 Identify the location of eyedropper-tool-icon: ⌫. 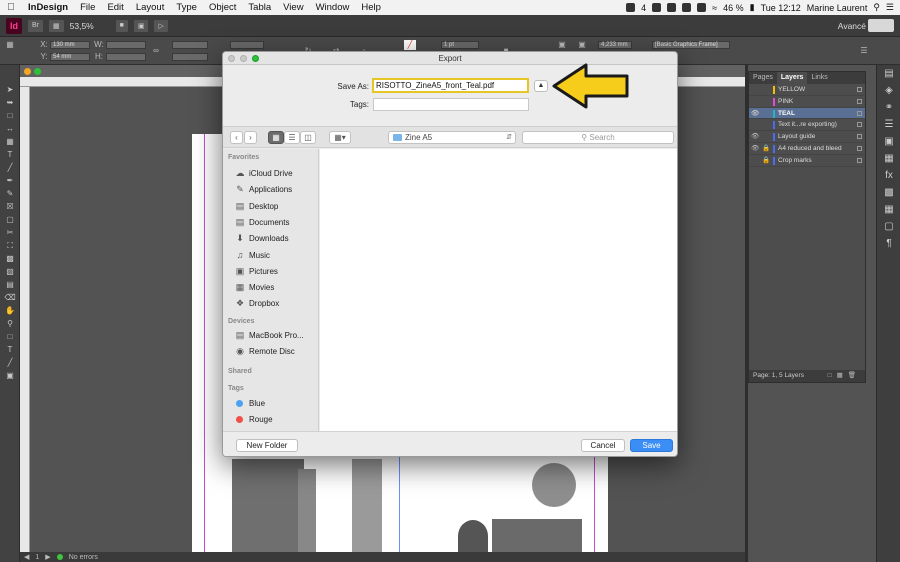
(10, 297).